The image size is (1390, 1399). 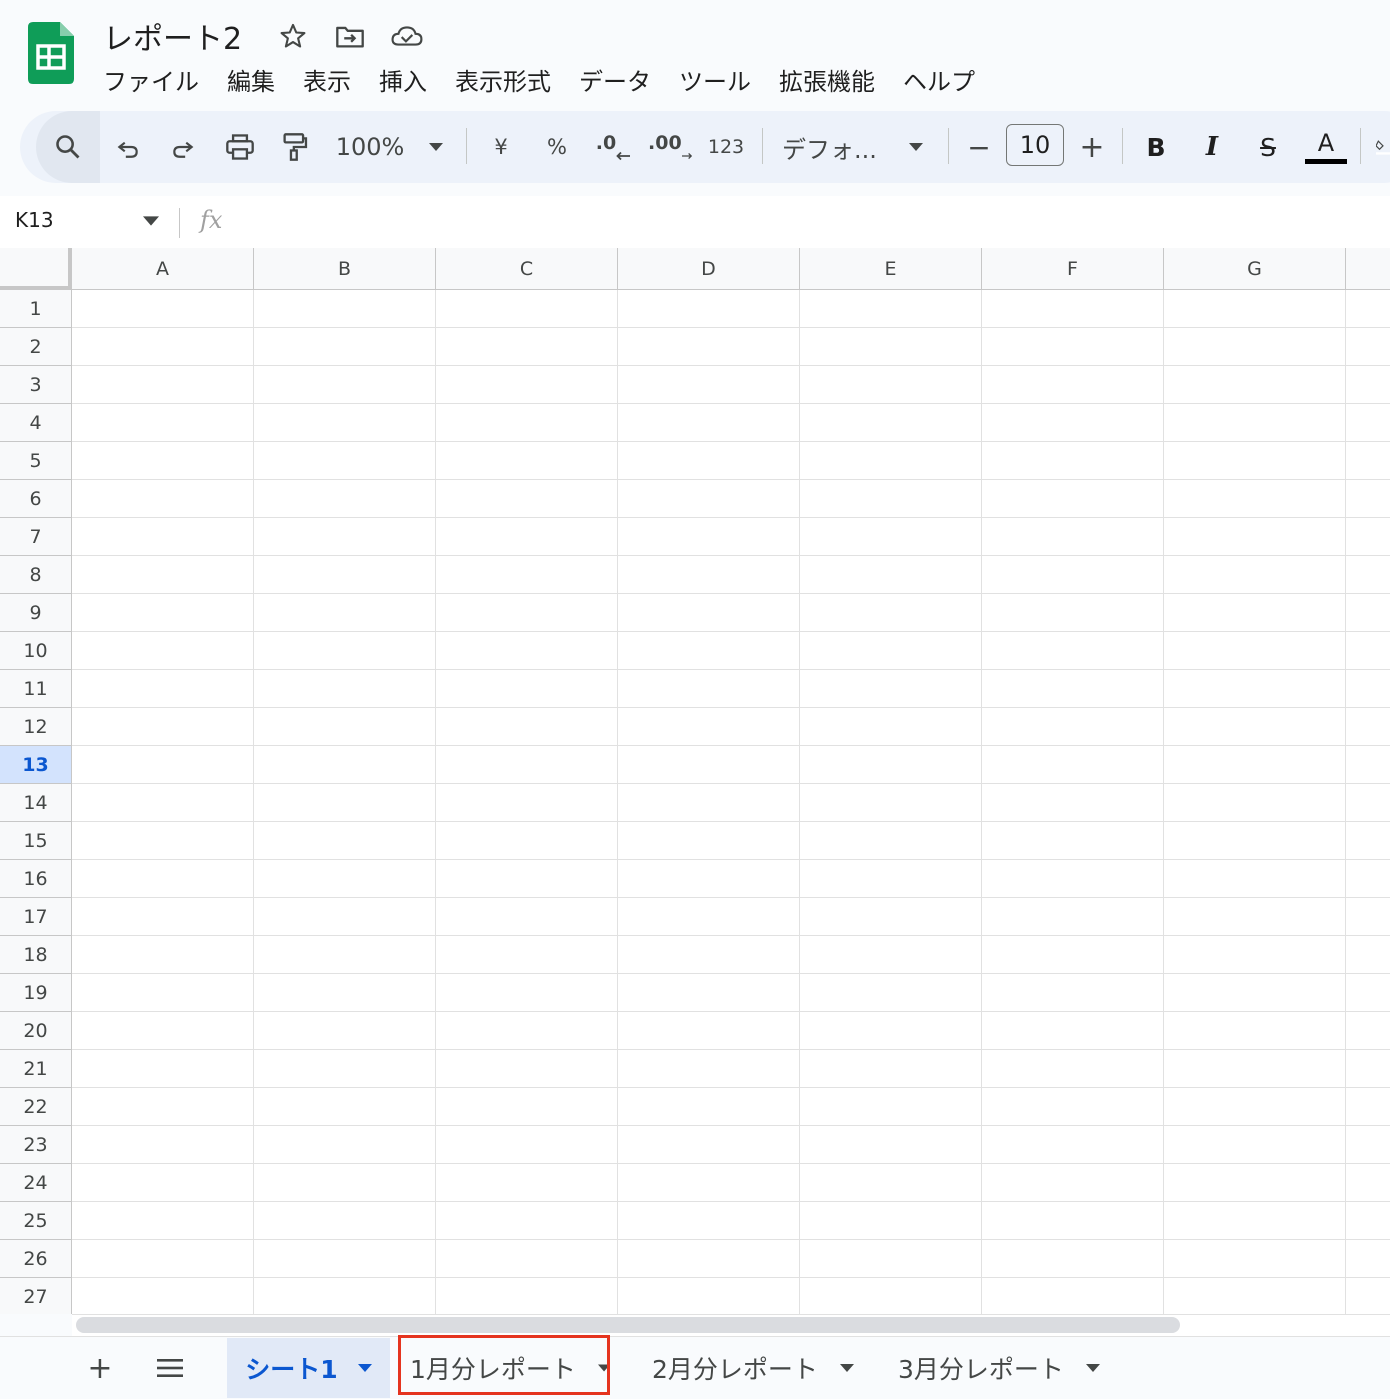 What do you see at coordinates (726, 147) in the screenshot?
I see `number-format-button: 123` at bounding box center [726, 147].